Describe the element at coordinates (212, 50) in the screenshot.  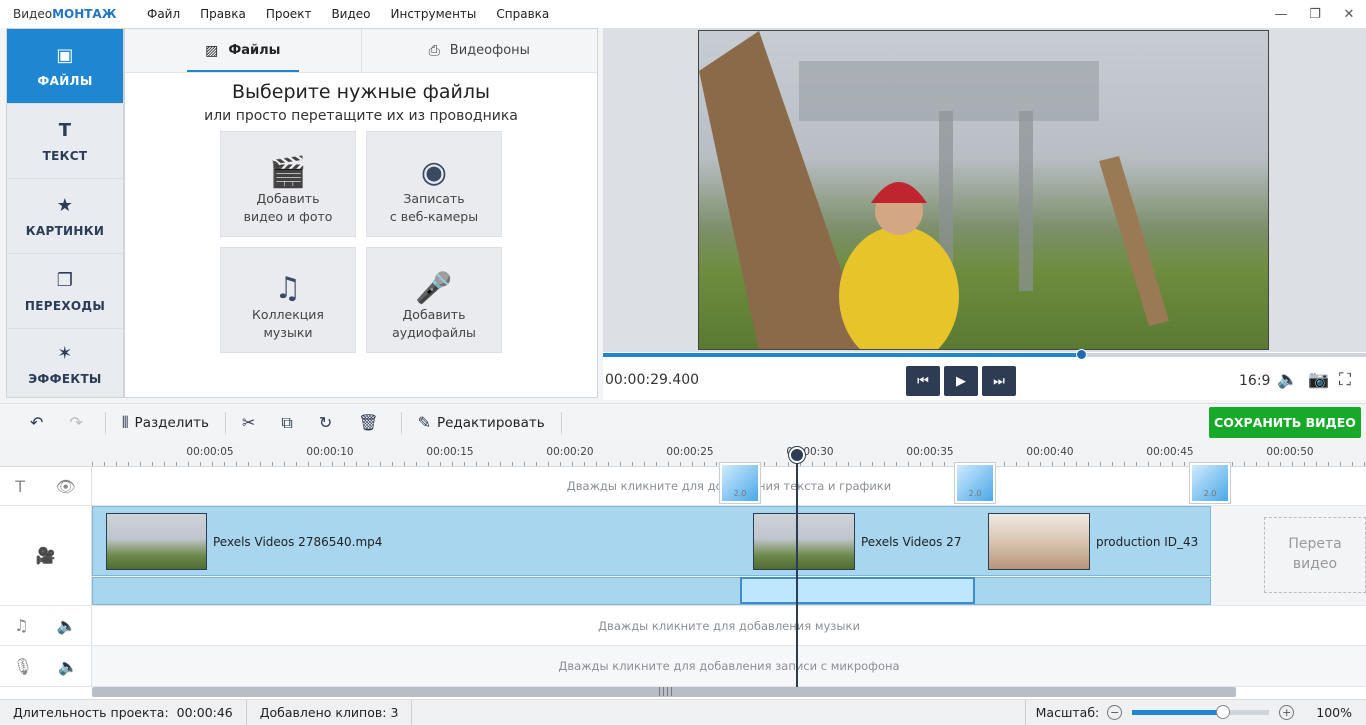
I see `image-icon: ▨` at that location.